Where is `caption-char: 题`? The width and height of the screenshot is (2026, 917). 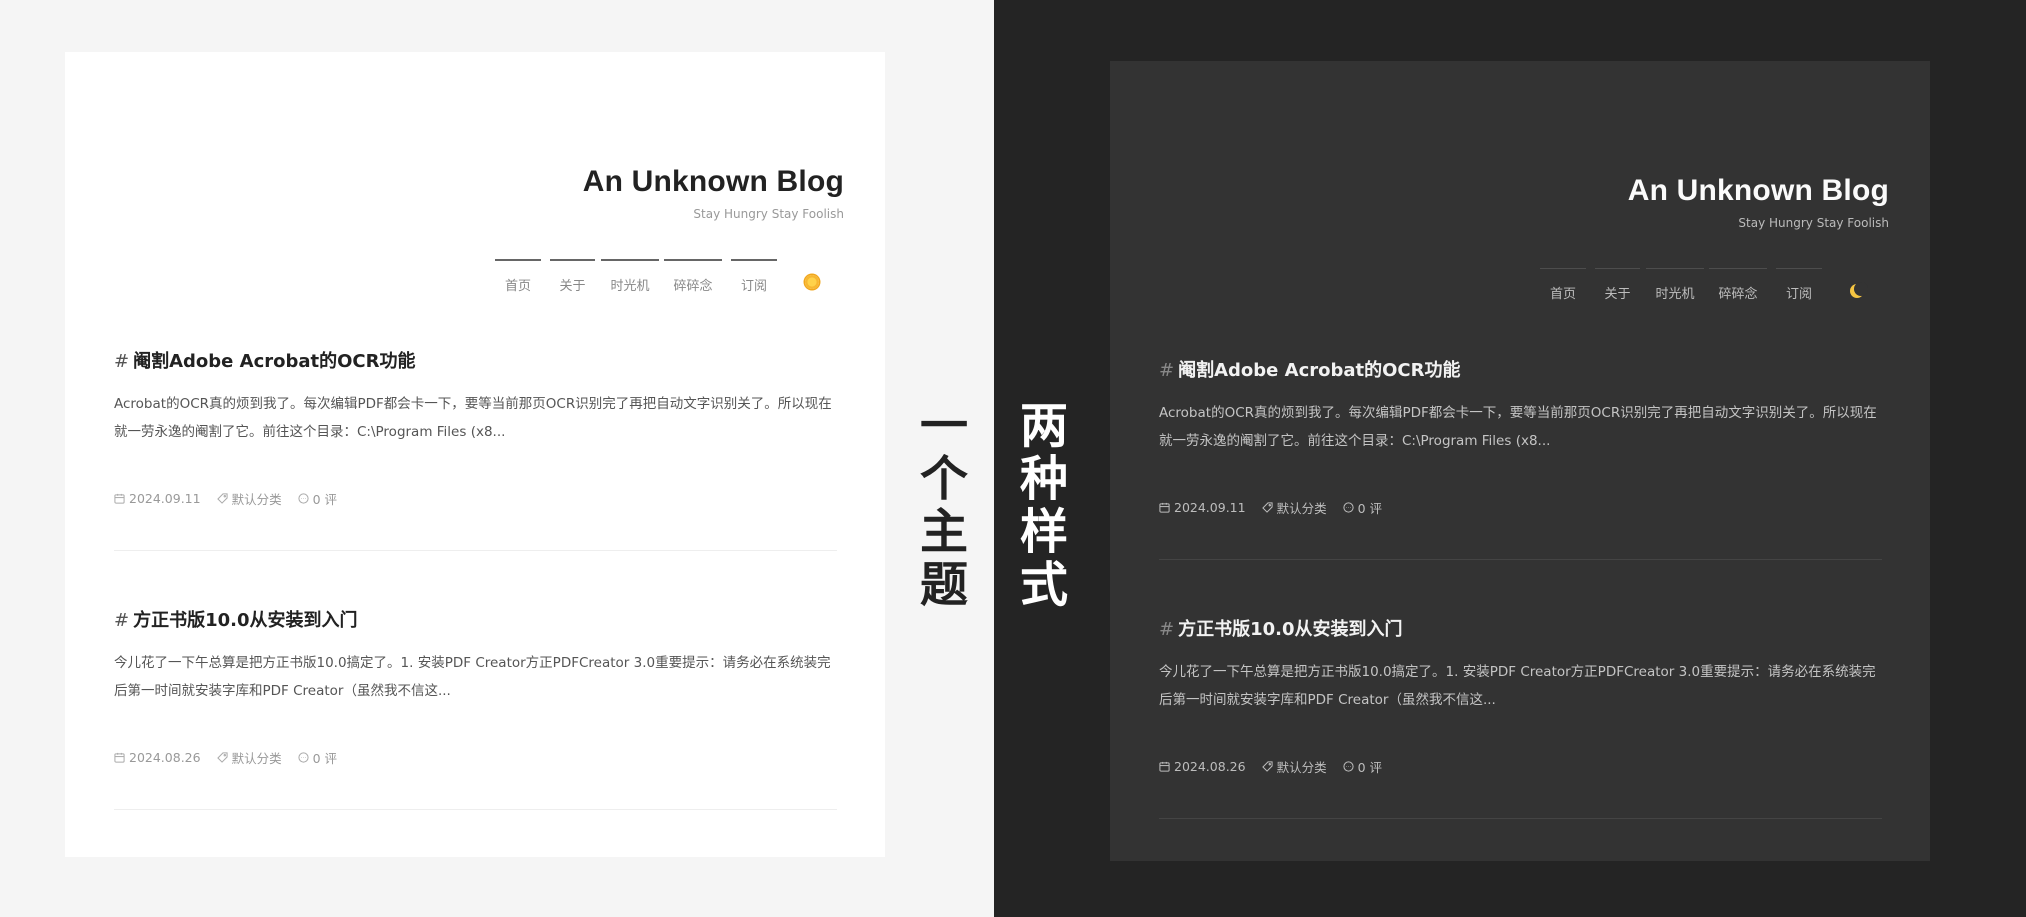
caption-char: 题 is located at coordinates (943, 585).